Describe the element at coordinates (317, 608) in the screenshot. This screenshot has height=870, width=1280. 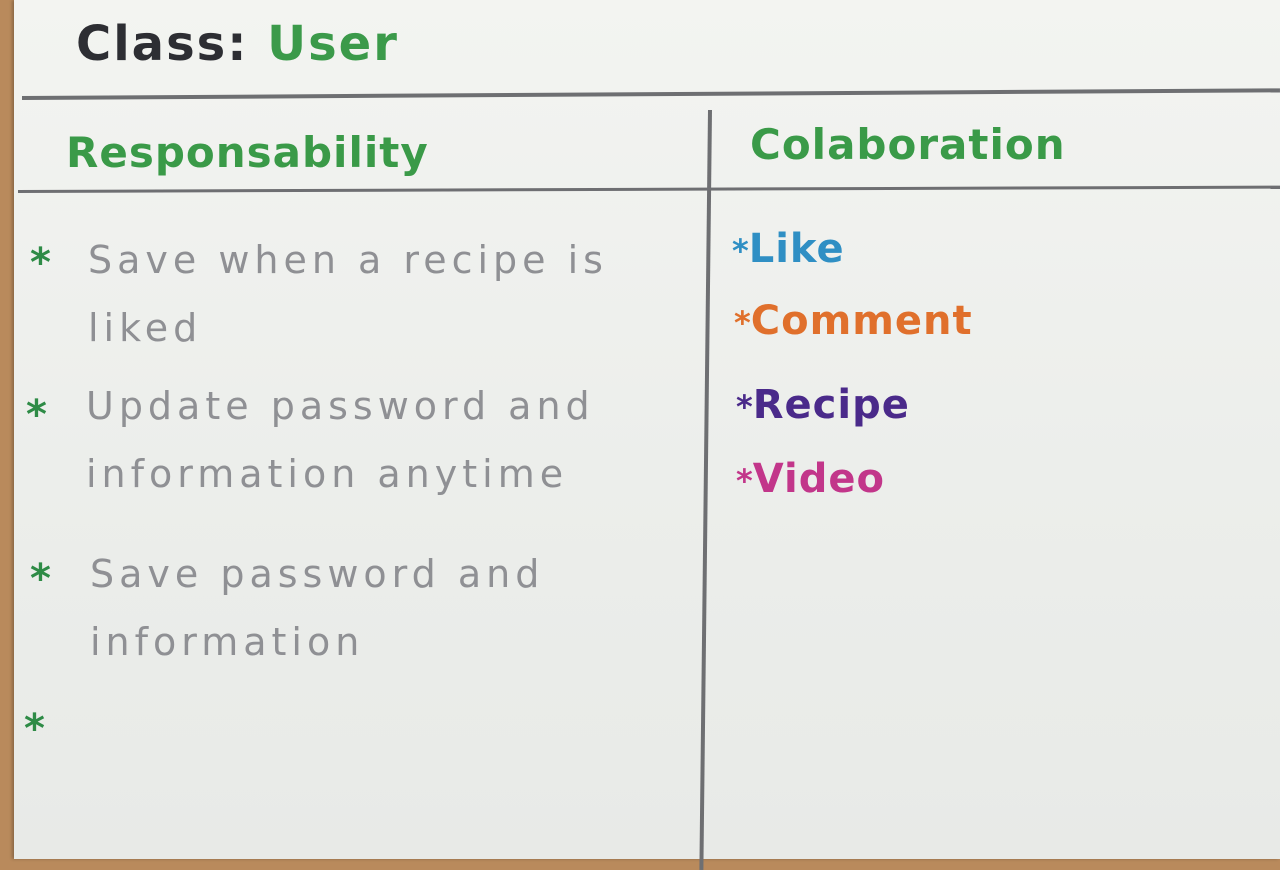
I see `responsibility-item: Save password and information` at that location.